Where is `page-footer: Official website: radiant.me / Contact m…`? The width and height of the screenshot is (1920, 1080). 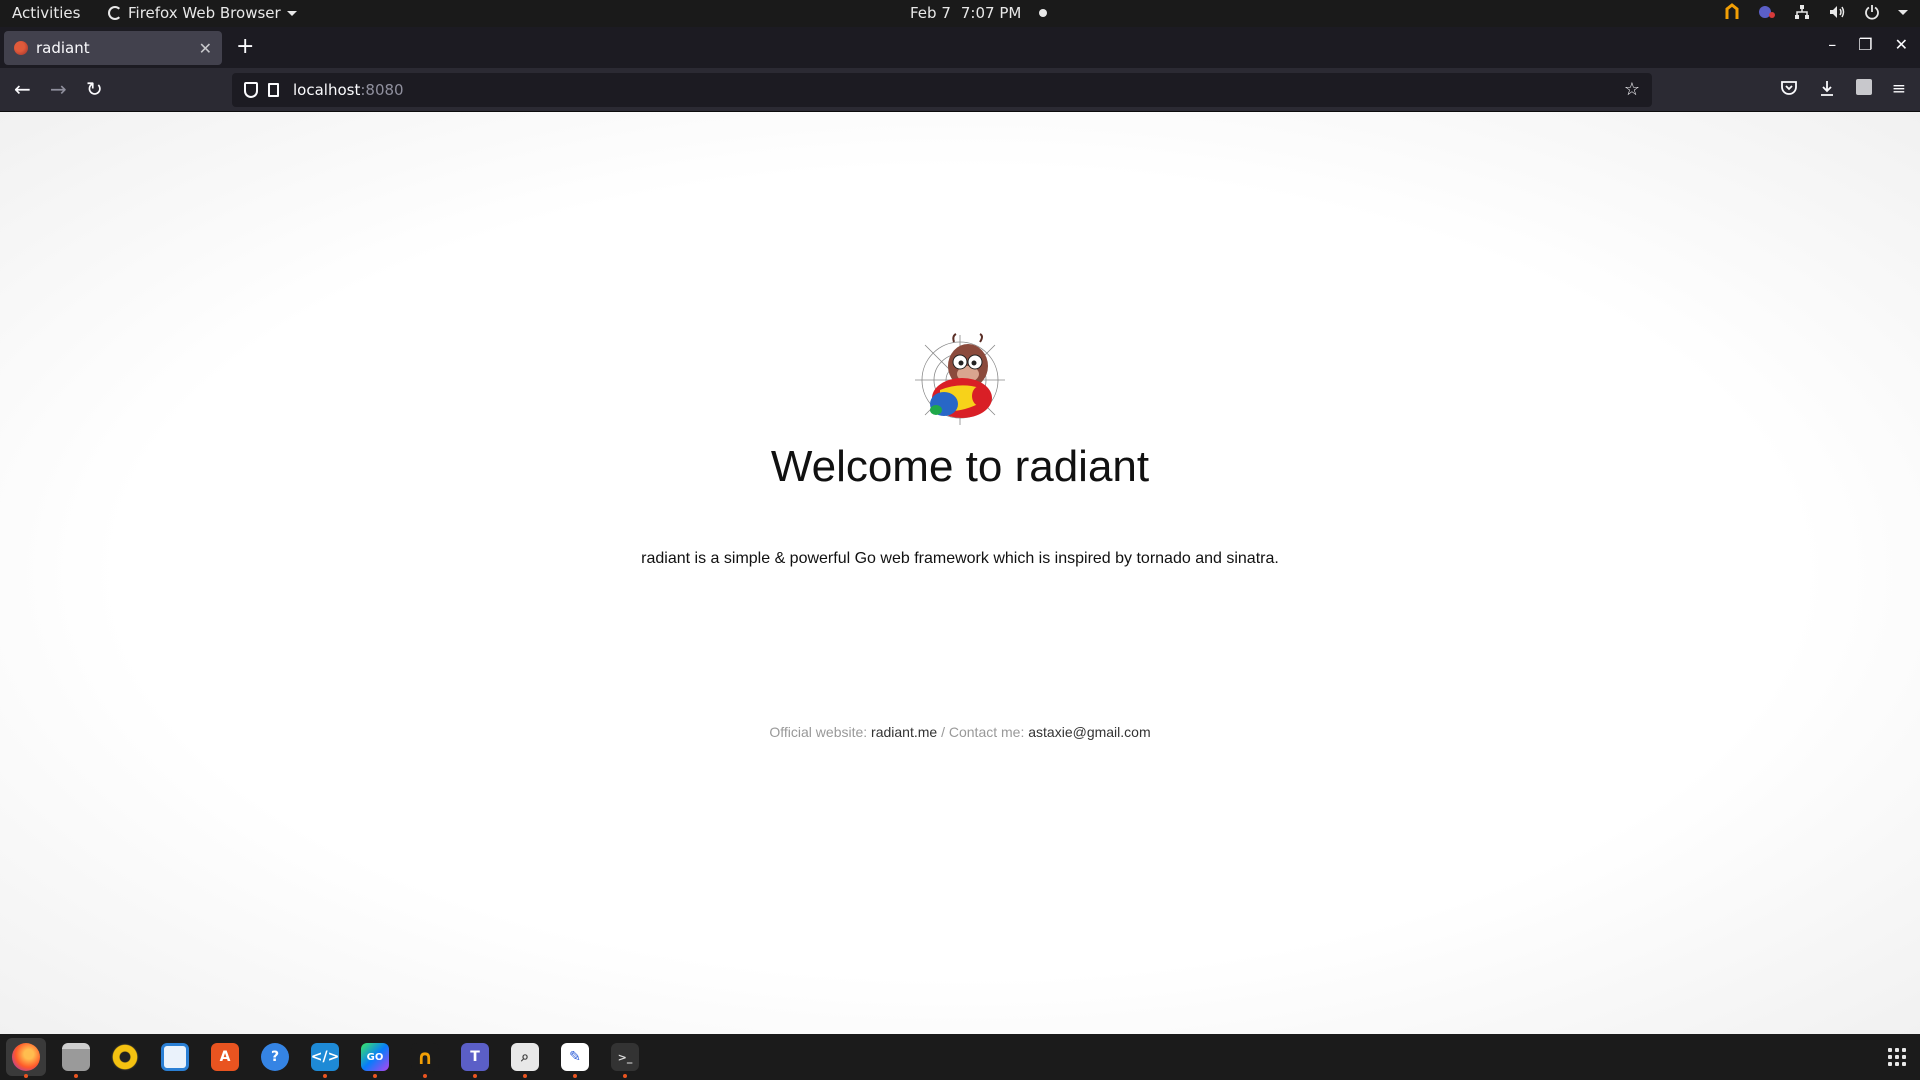
page-footer: Official website: radiant.me / Contact m… is located at coordinates (960, 732).